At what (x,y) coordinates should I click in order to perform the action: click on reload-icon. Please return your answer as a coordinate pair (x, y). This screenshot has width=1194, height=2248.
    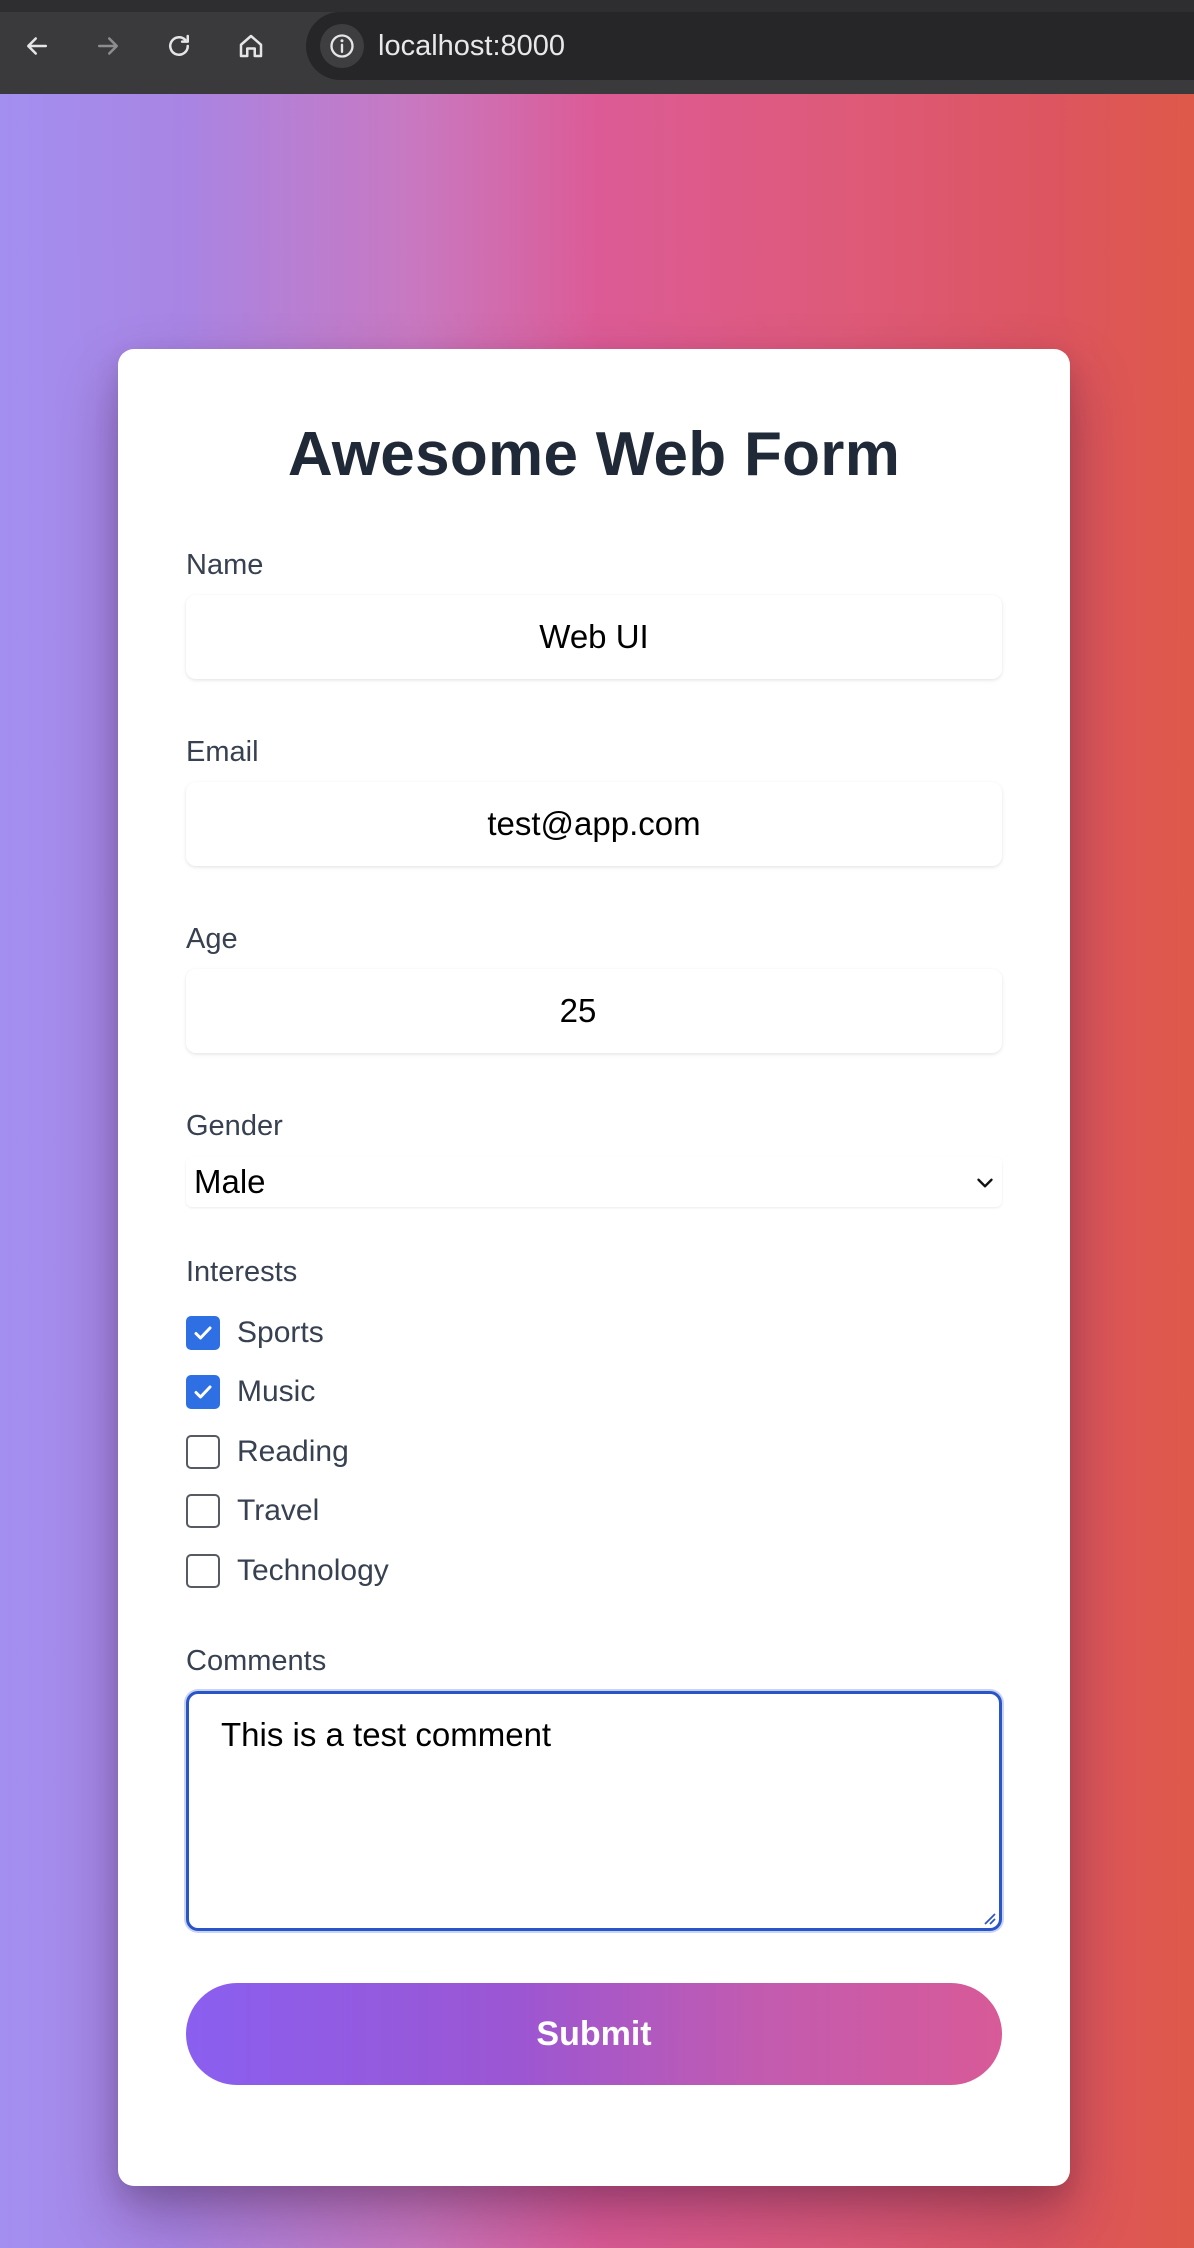
    Looking at the image, I should click on (179, 45).